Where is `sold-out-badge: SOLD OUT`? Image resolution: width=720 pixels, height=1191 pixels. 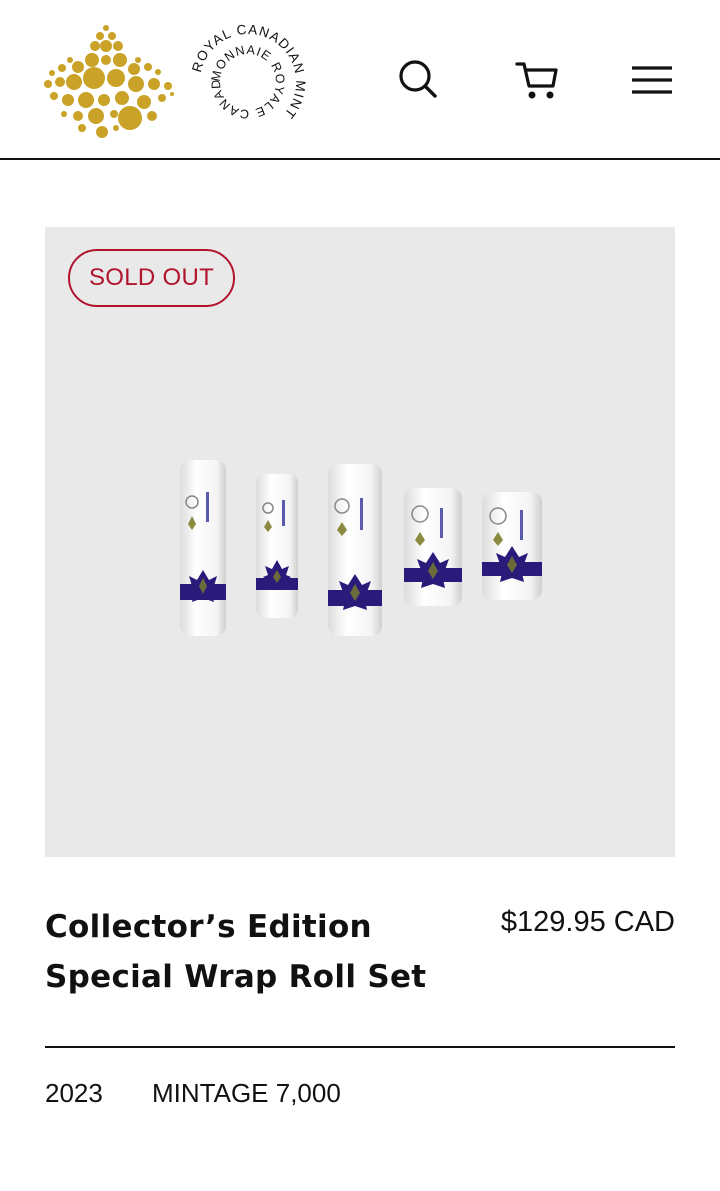 sold-out-badge: SOLD OUT is located at coordinates (152, 278).